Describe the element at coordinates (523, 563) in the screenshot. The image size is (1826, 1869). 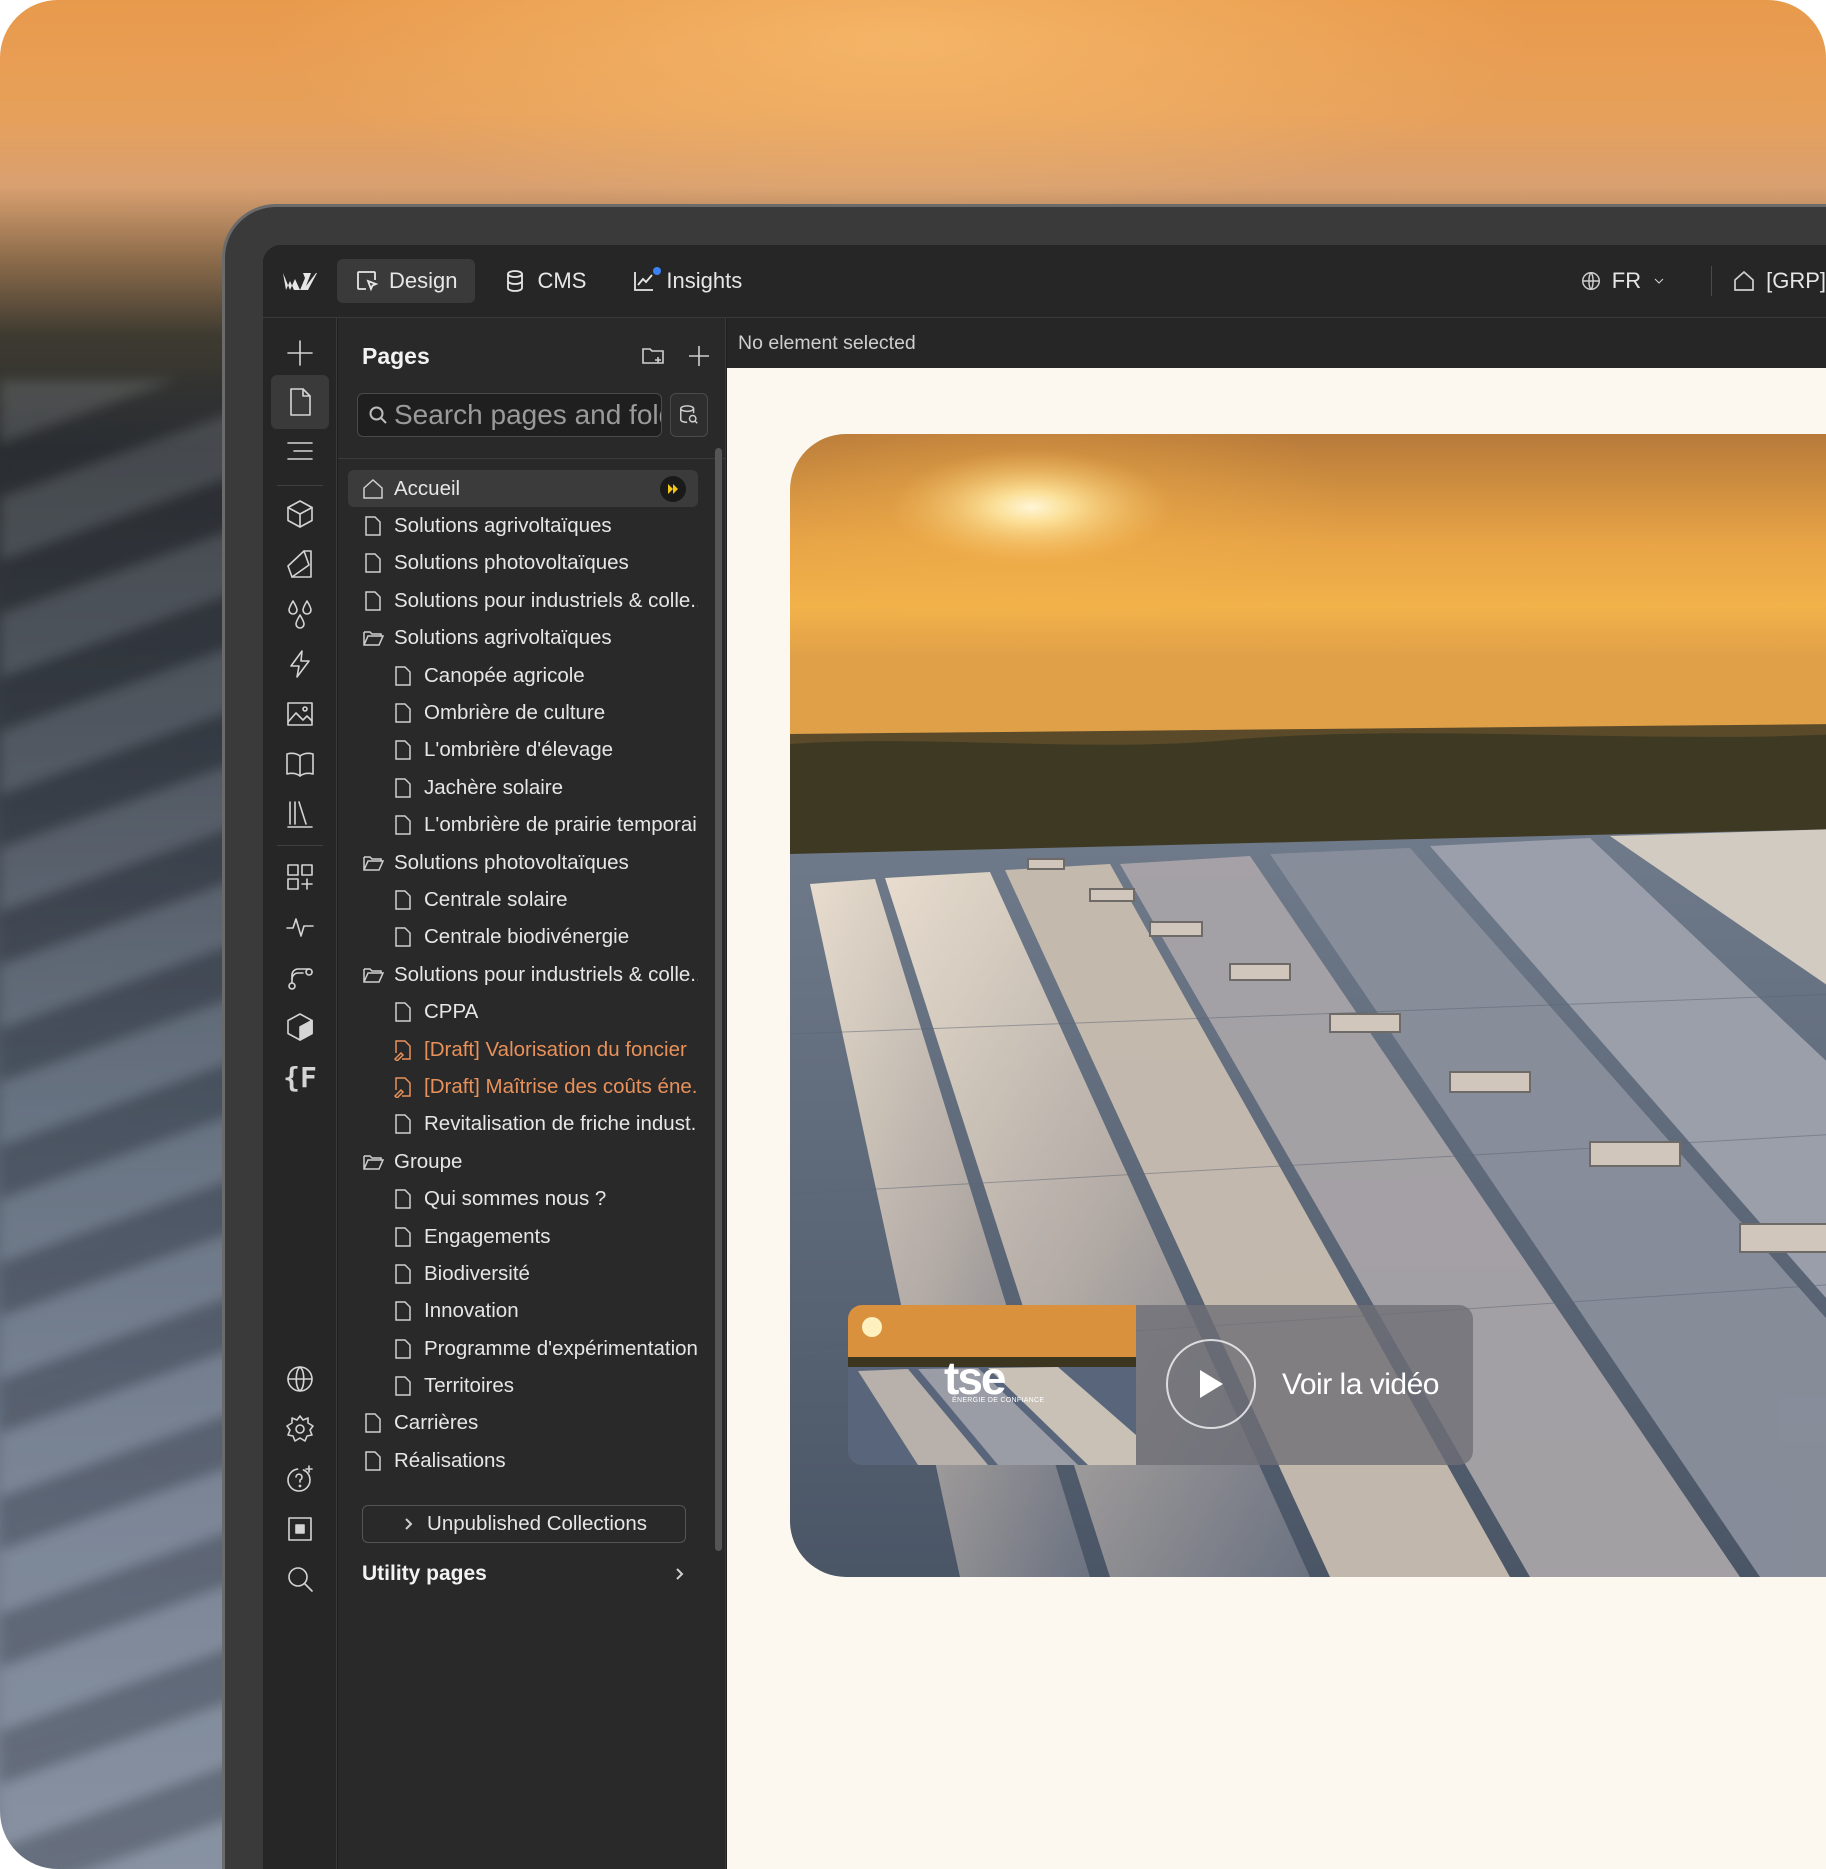
I see `page-item: Solutions photovoltaïques` at that location.